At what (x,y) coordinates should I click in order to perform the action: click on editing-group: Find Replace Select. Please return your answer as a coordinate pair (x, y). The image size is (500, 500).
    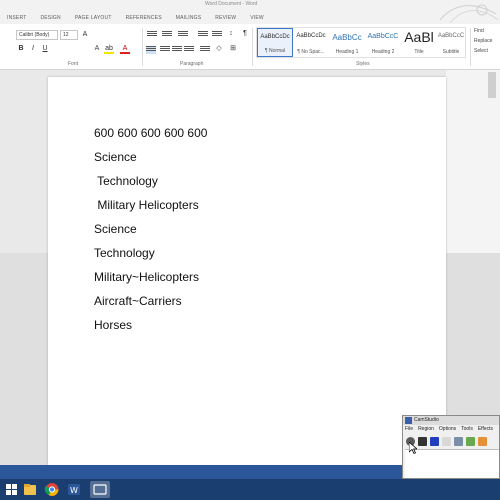
    Looking at the image, I should click on (485, 43).